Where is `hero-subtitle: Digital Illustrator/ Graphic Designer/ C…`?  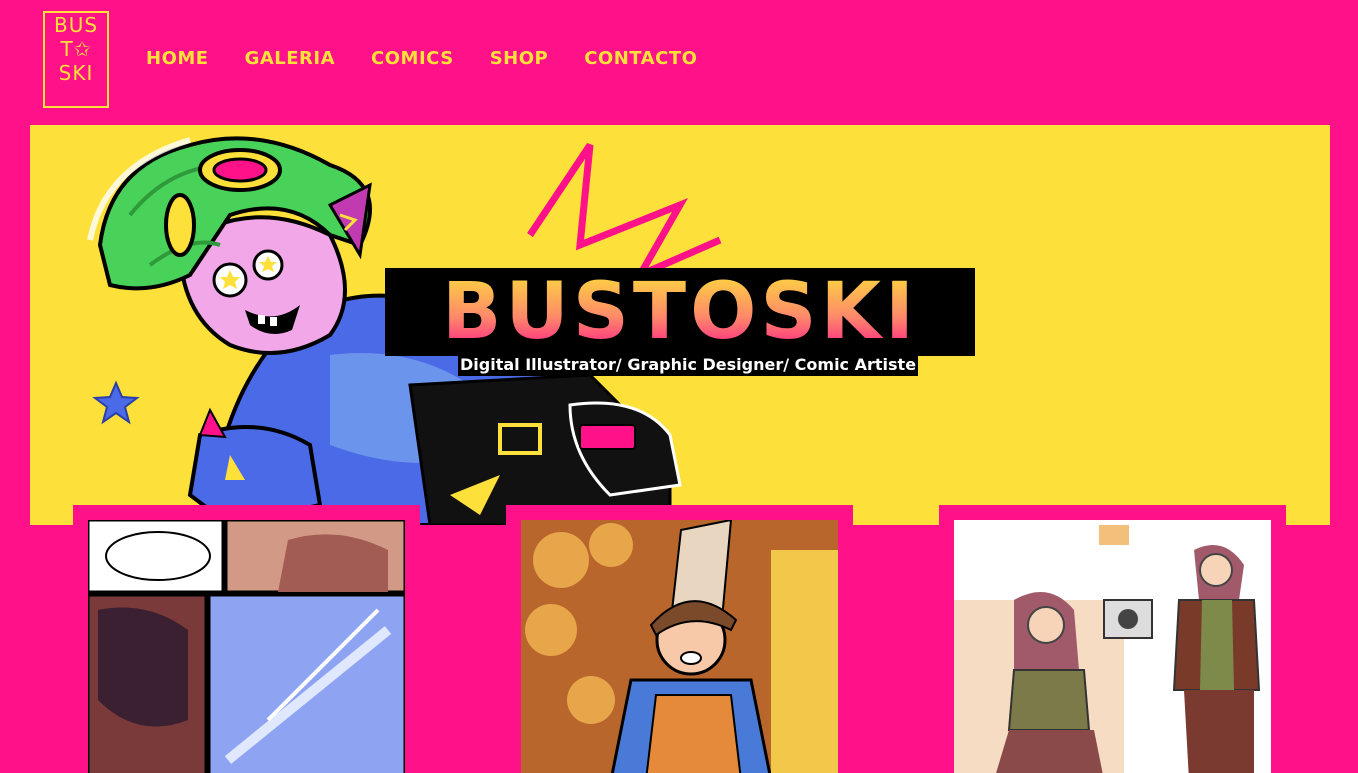 hero-subtitle: Digital Illustrator/ Graphic Designer/ C… is located at coordinates (688, 365).